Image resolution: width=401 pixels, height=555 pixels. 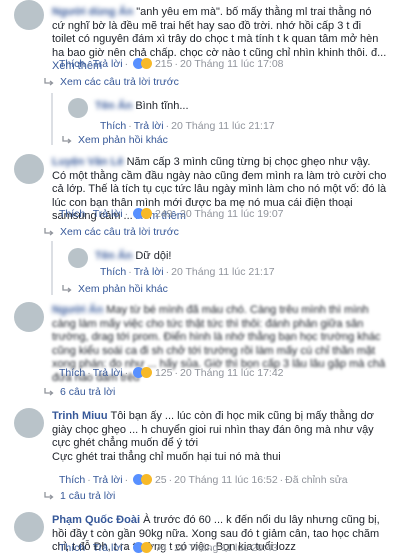 I want to click on comment-time: 20 Tháng 11 lúc 17:08, so click(x=232, y=64).